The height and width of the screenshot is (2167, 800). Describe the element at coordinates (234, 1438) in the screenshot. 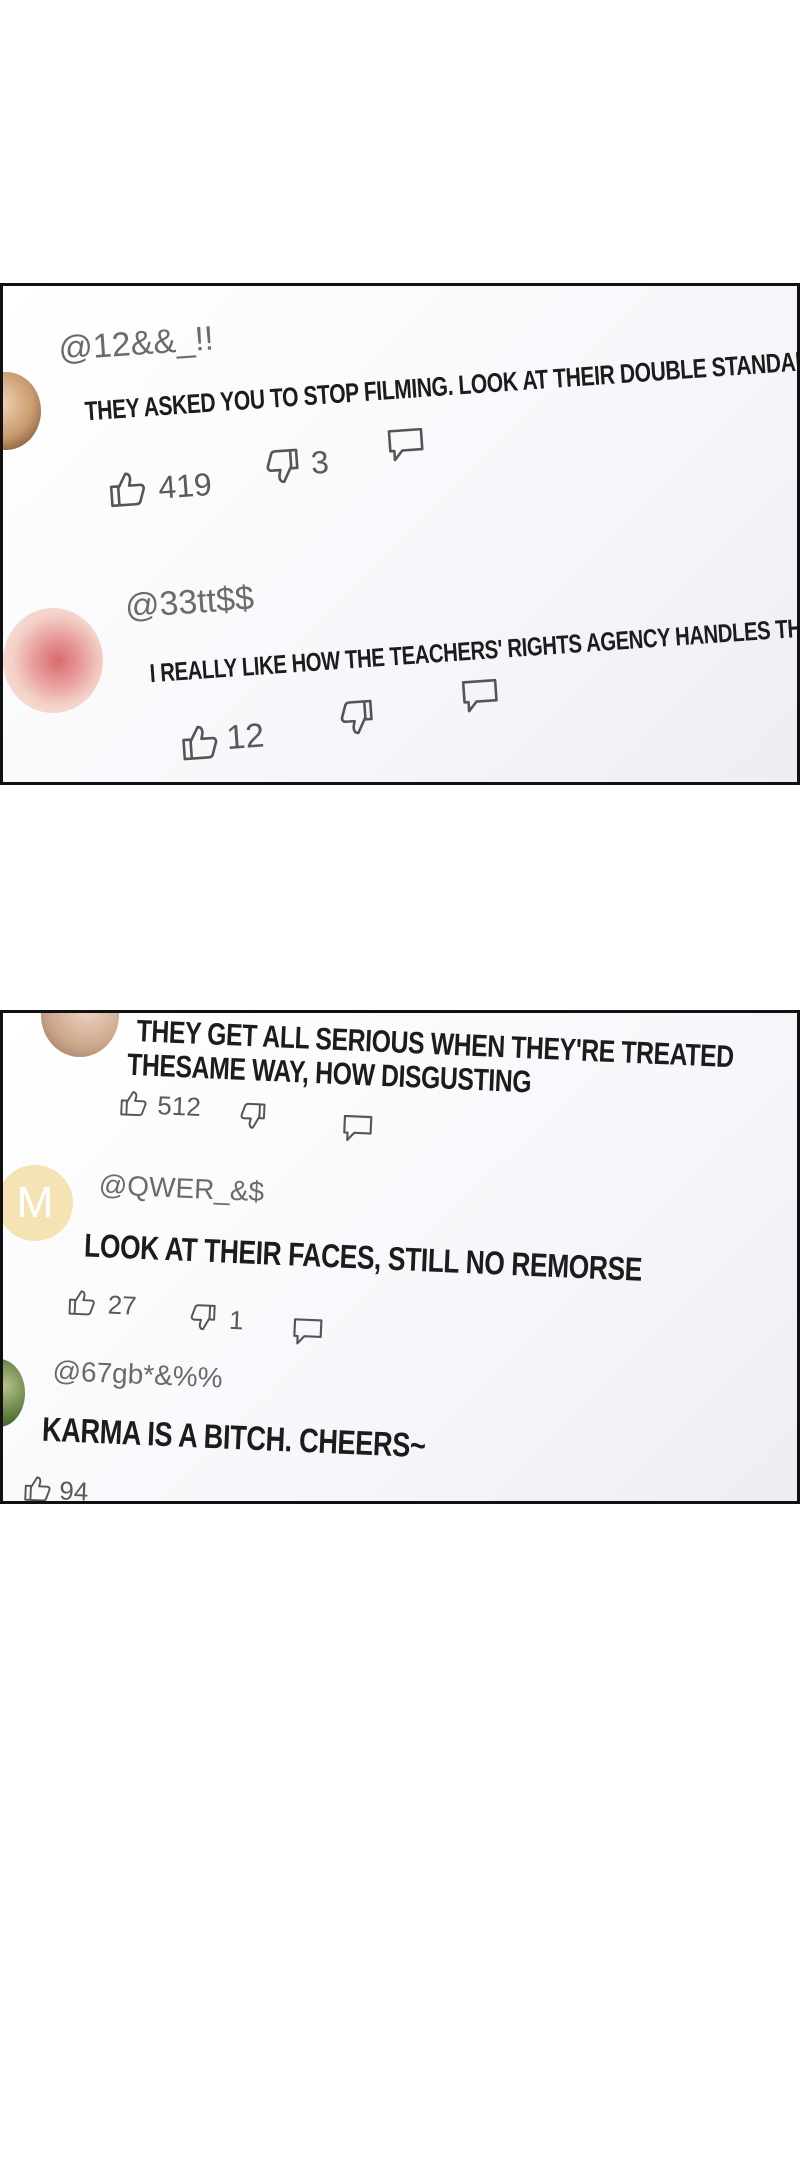

I see `comment-text: KARMA IS A BITCH. CHEERS~` at that location.